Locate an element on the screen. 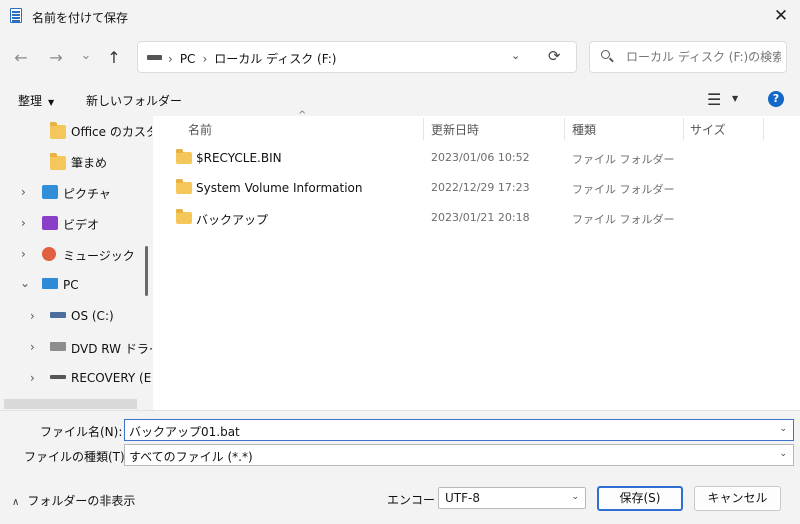 This screenshot has height=524, width=800. file-list-scrollbar is located at coordinates (793, 263).